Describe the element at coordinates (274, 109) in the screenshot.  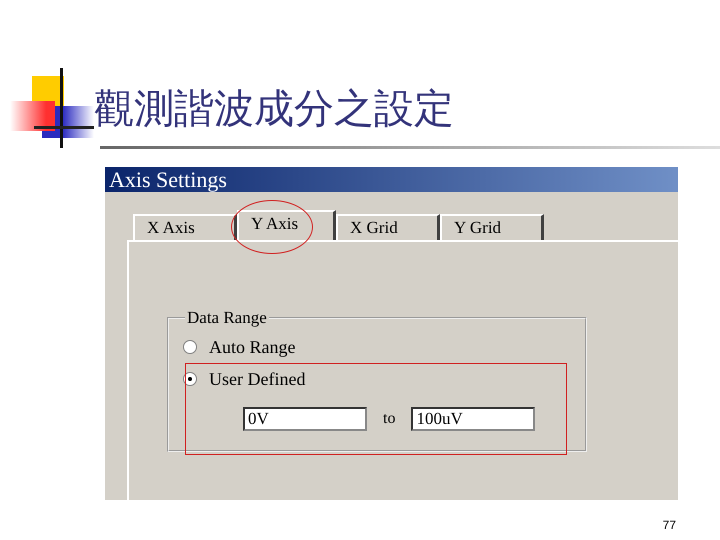
I see `slide-title: 觀測諧波成分之設定` at that location.